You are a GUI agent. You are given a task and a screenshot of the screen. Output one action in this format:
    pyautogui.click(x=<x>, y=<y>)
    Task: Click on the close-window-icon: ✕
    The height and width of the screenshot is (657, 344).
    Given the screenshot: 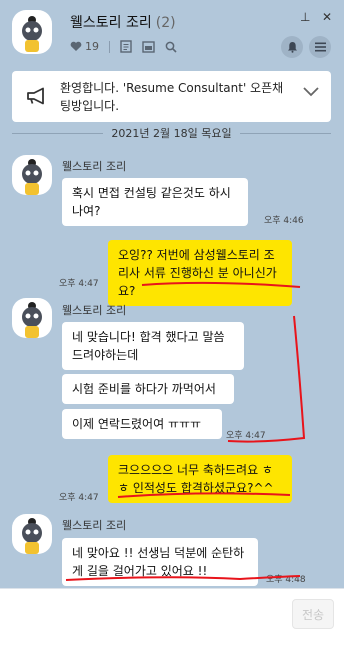 What is the action you would take?
    pyautogui.click(x=327, y=17)
    